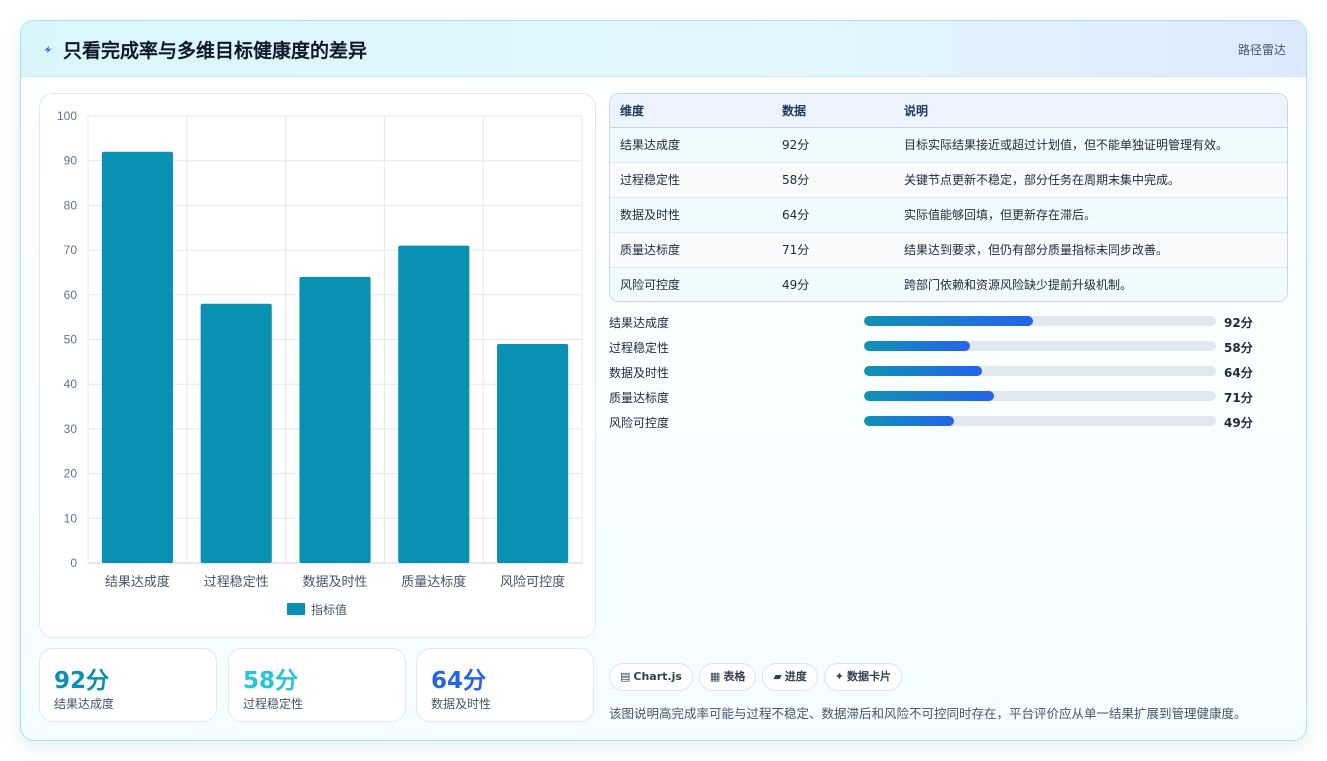 This screenshot has height=761, width=1327. I want to click on x-tick-label: 结果达成度, so click(137, 582).